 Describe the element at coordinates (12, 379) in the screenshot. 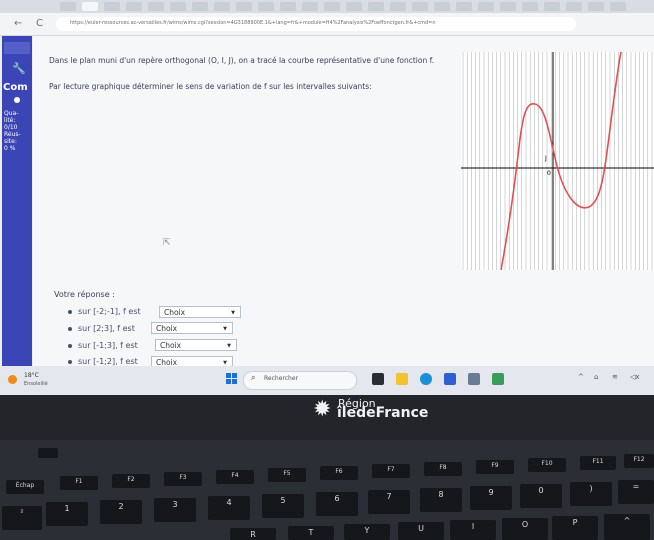

I see `sun-icon` at that location.